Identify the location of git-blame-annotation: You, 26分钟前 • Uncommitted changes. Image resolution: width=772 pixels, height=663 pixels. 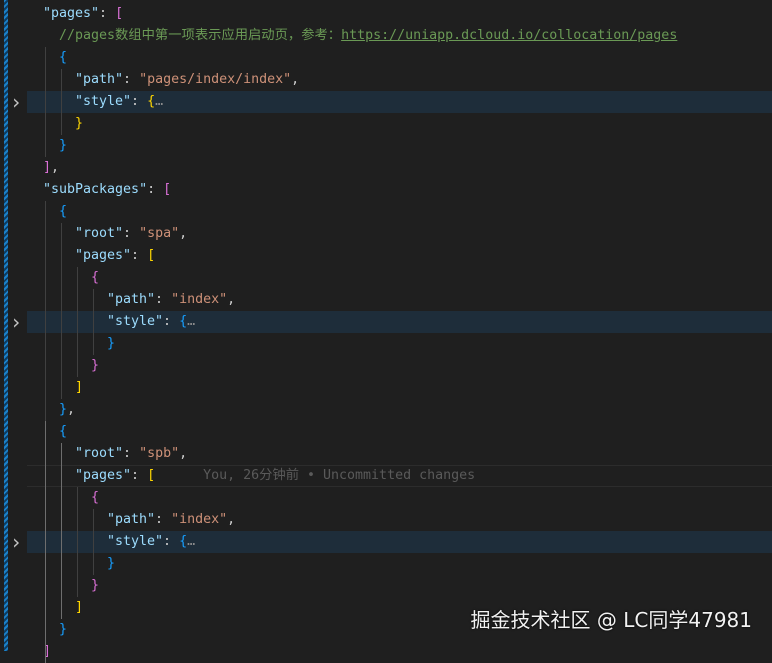
(339, 475).